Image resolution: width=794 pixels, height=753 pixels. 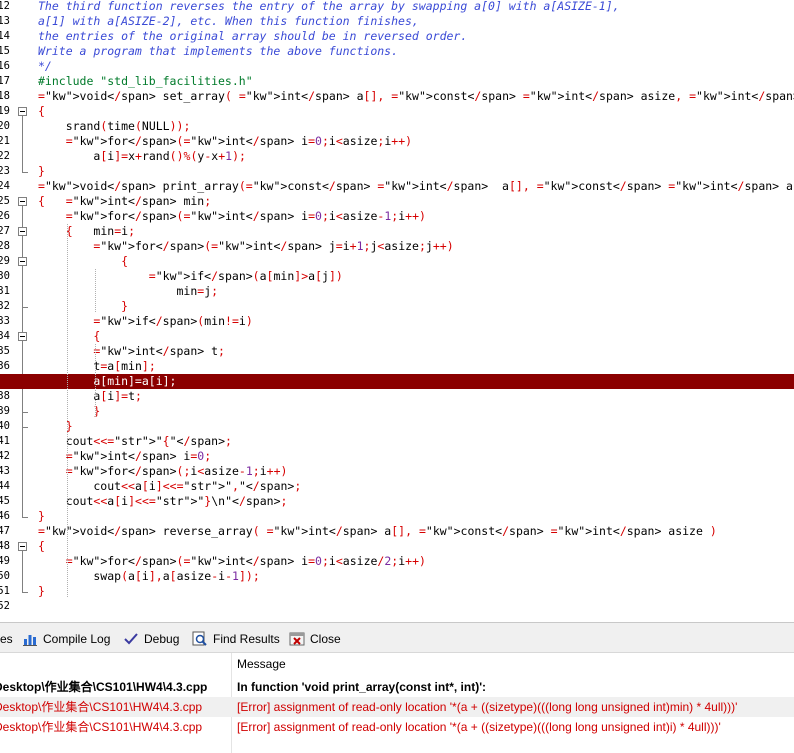 I want to click on code-line: */, so click(x=416, y=66).